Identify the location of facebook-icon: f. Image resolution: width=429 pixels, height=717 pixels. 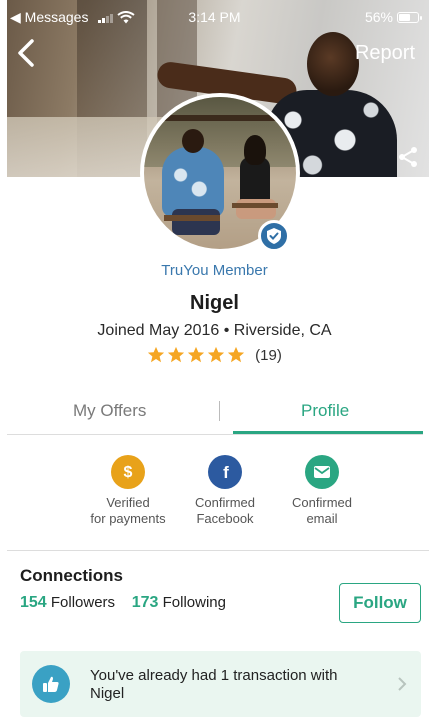
(225, 472).